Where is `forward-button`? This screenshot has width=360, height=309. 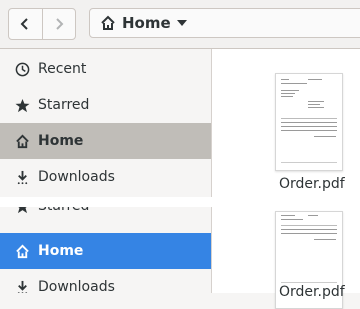 forward-button is located at coordinates (58, 24).